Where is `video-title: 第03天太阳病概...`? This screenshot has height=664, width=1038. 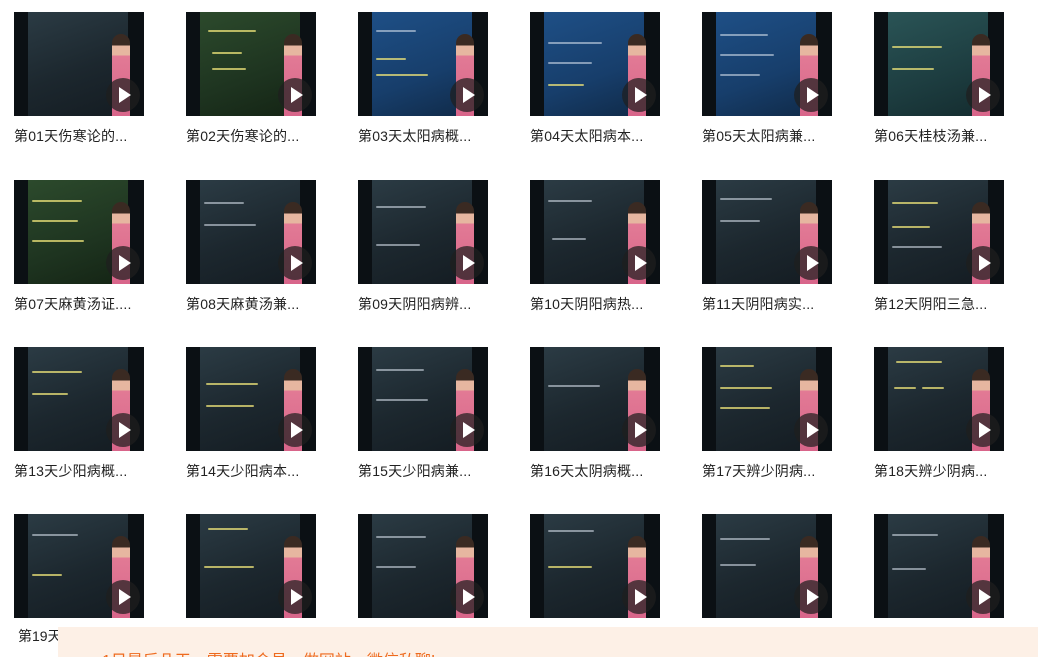
video-title: 第03天太阳病概... is located at coordinates (444, 136).